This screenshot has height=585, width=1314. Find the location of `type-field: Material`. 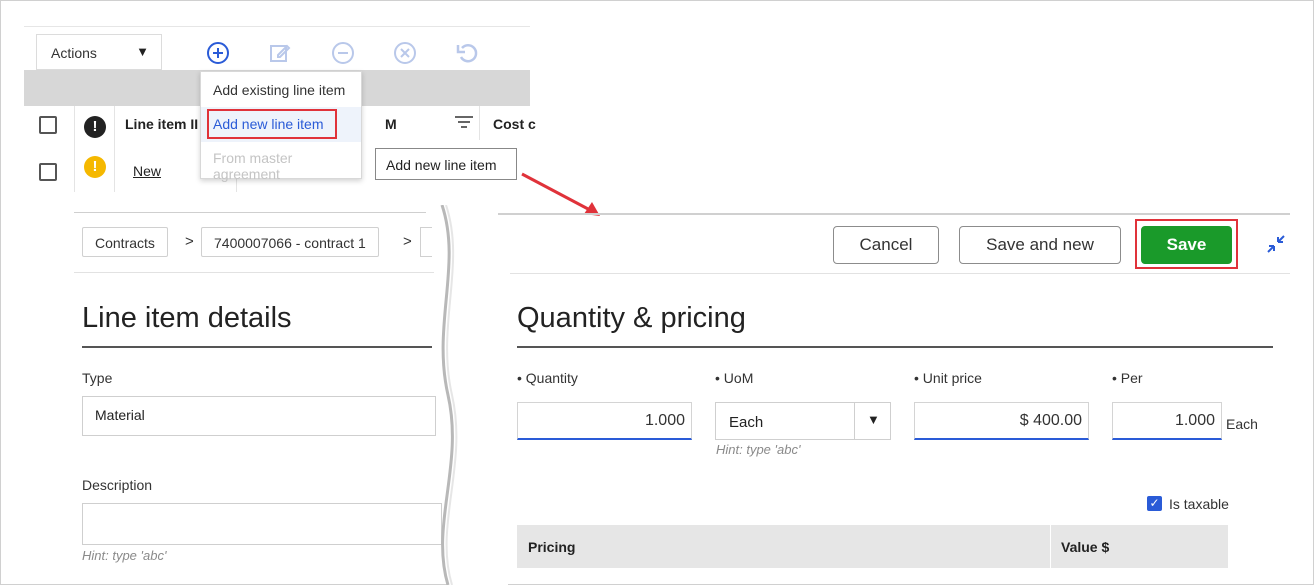

type-field: Material is located at coordinates (259, 416).